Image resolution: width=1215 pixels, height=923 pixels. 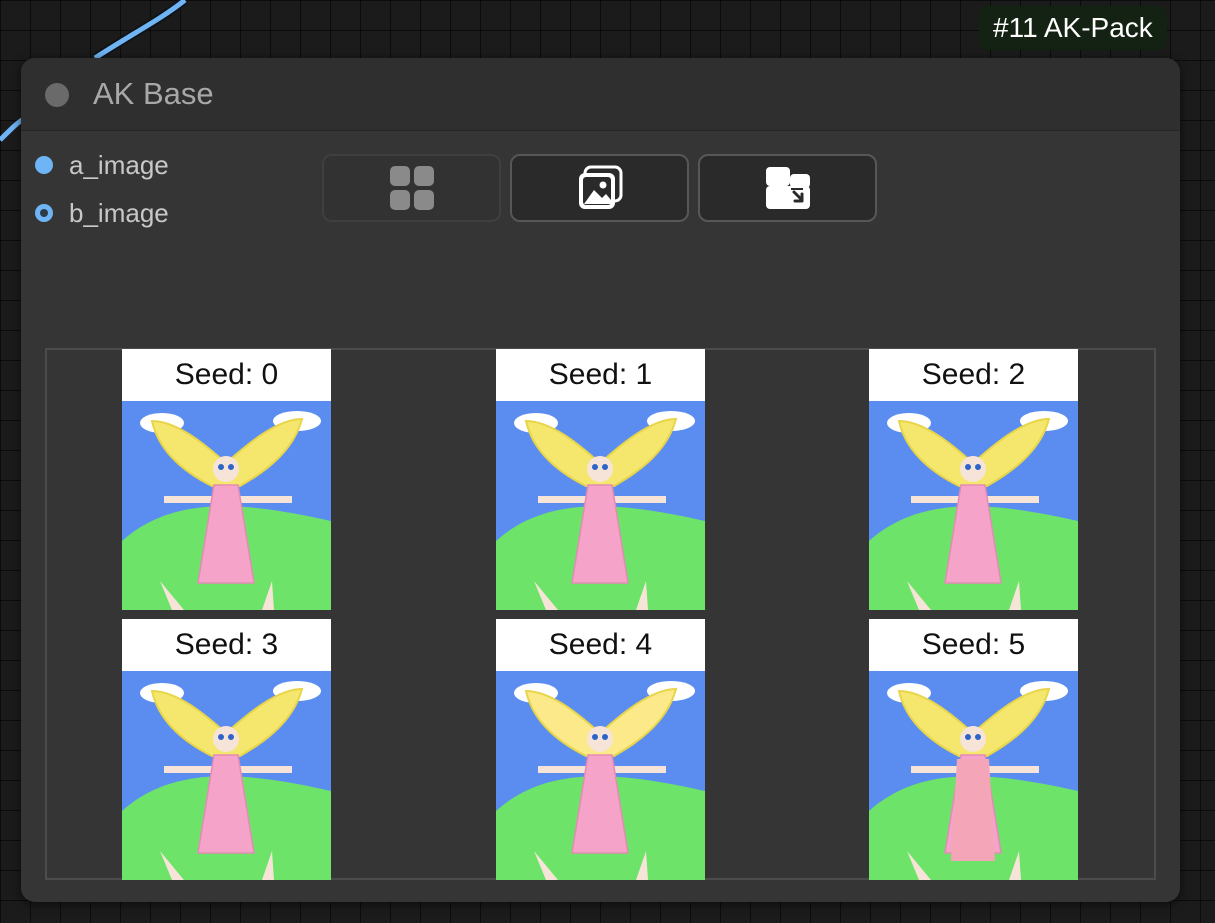 I want to click on gallery-tile: Seed: 2, so click(x=973, y=479).